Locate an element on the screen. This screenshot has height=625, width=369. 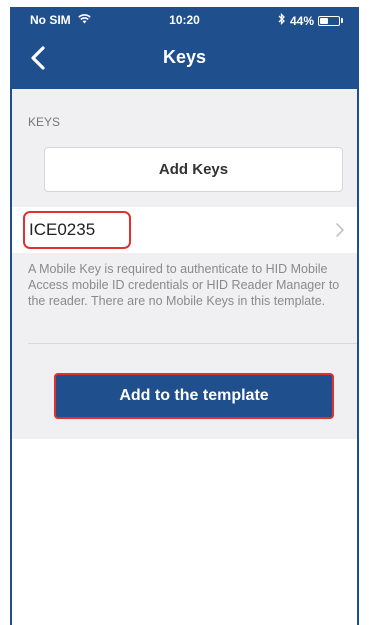
status-bar: No SIM 10:20 44% is located at coordinates (184, 19).